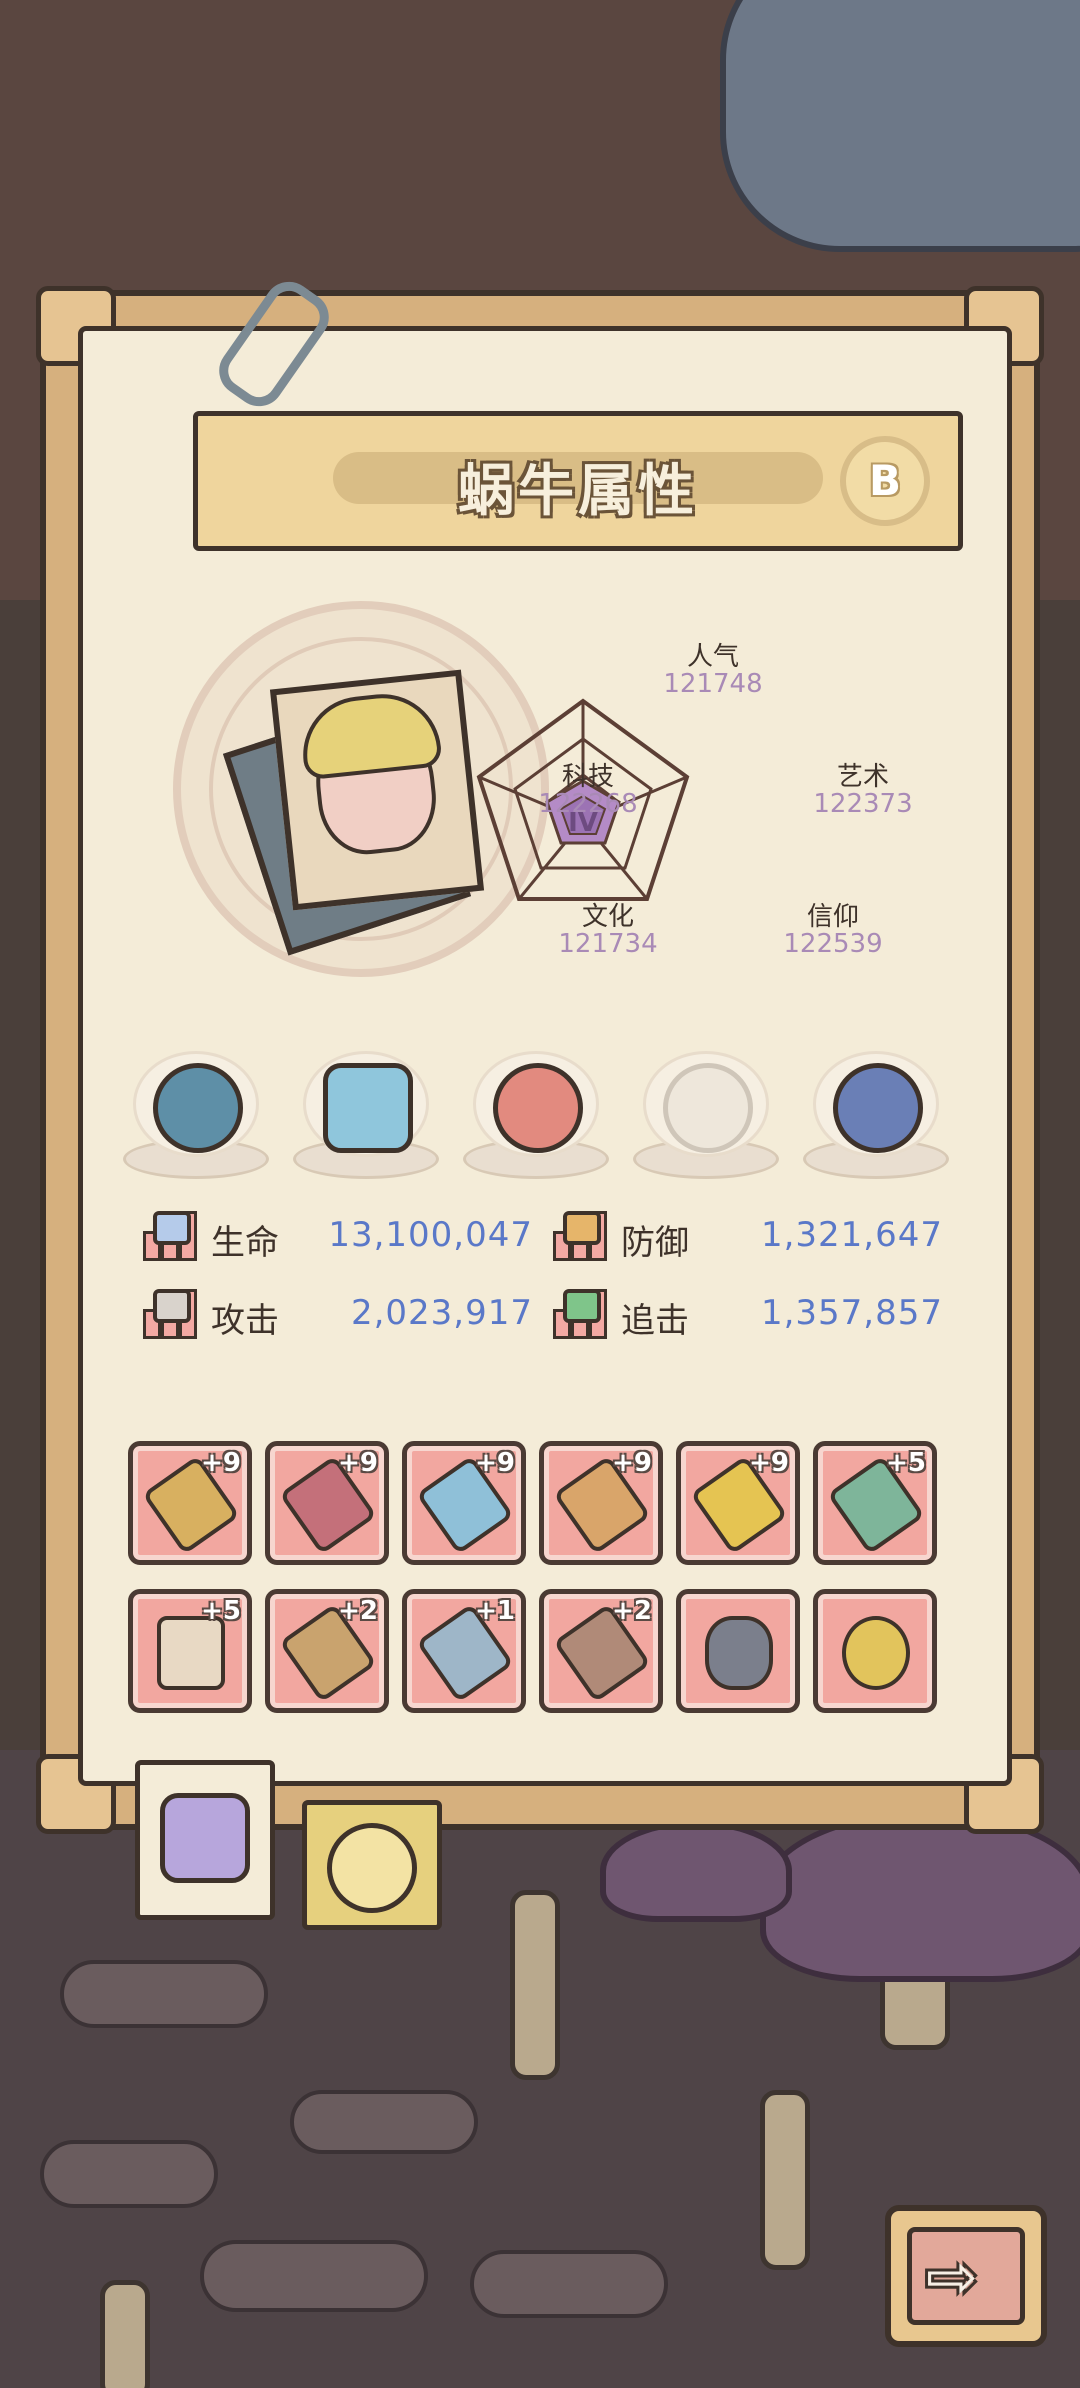 The width and height of the screenshot is (1080, 2388). What do you see at coordinates (538, 1108) in the screenshot?
I see `red-orb-relic-icon` at bounding box center [538, 1108].